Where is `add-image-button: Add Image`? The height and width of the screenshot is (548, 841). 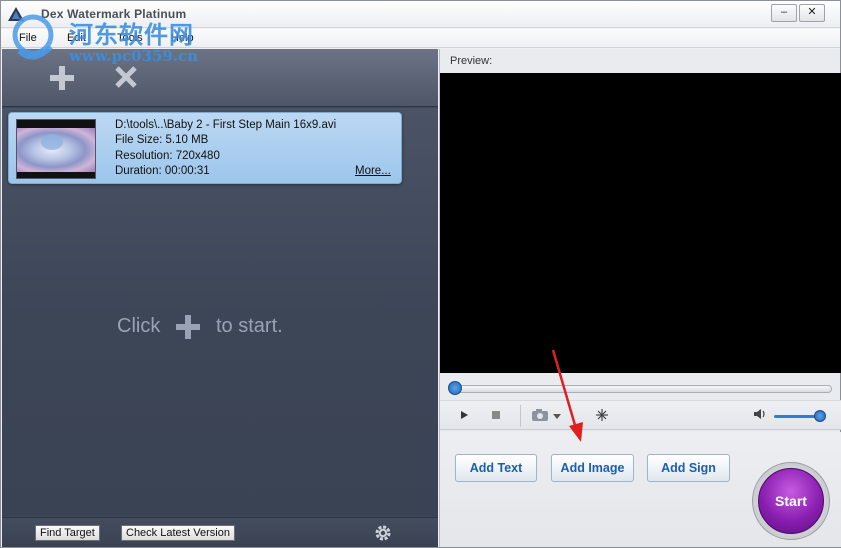
add-image-button: Add Image is located at coordinates (592, 468).